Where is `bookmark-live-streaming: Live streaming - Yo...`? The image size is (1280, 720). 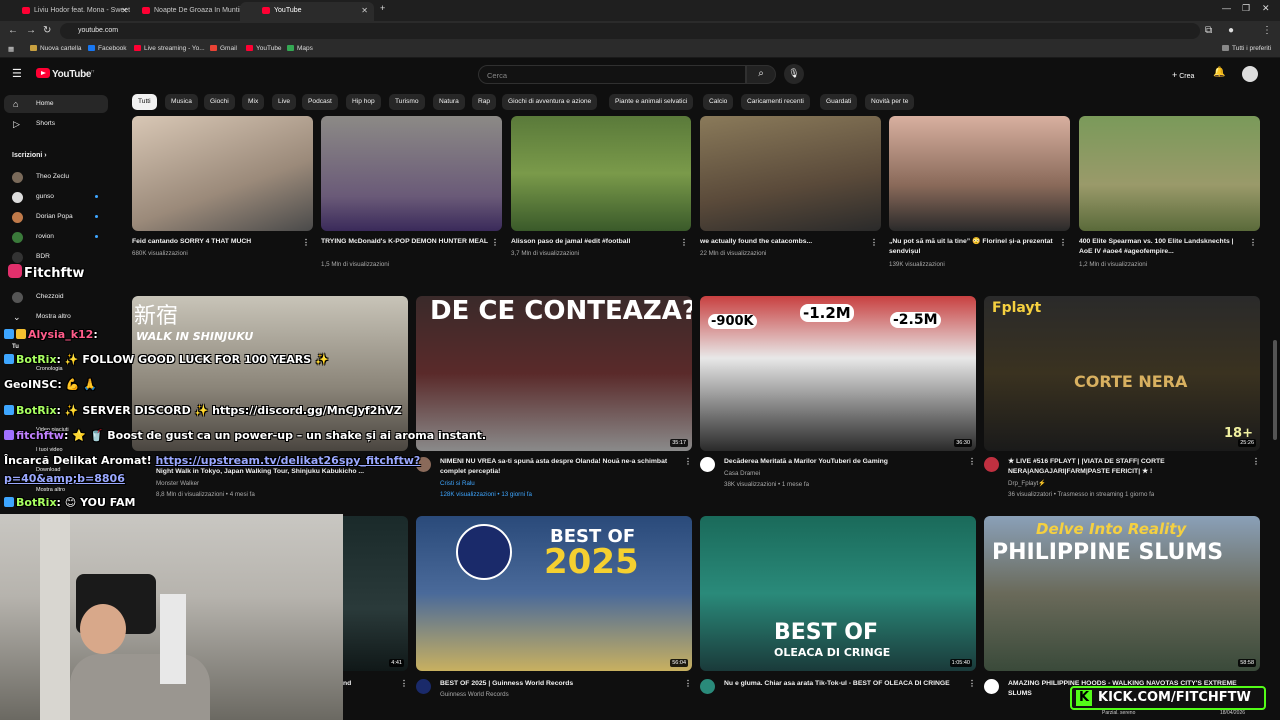 bookmark-live-streaming: Live streaming - Yo... is located at coordinates (169, 48).